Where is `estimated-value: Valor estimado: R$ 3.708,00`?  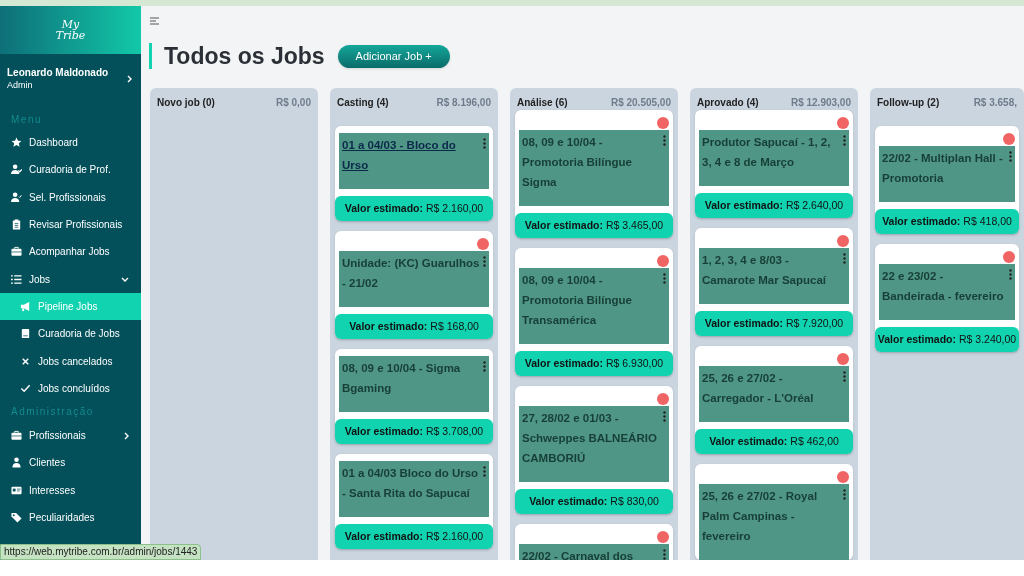
estimated-value: Valor estimado: R$ 3.708,00 is located at coordinates (414, 431).